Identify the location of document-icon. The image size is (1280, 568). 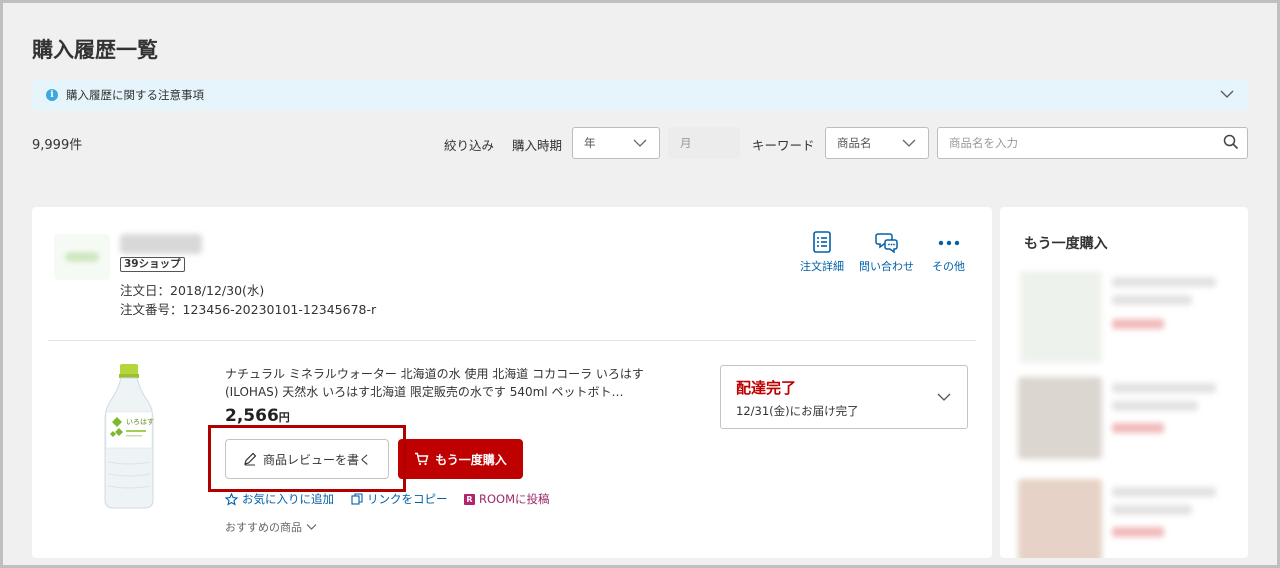
(822, 242).